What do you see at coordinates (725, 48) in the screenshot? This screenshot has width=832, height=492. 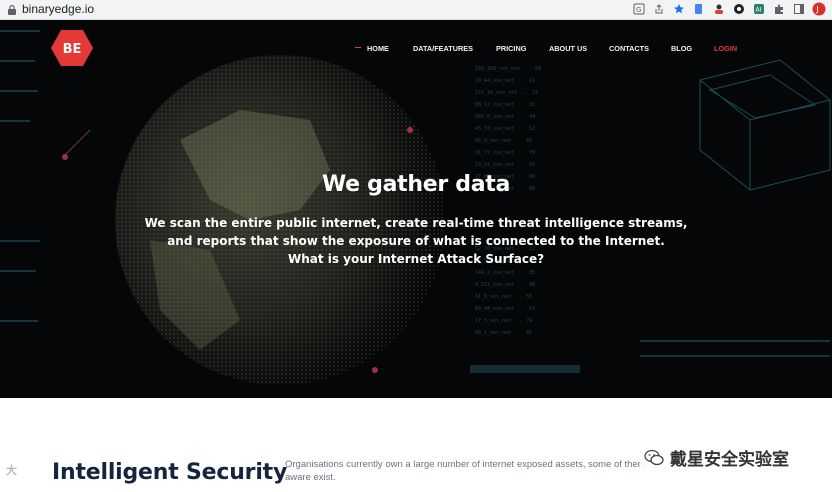 I see `nav-login: LOGIN` at bounding box center [725, 48].